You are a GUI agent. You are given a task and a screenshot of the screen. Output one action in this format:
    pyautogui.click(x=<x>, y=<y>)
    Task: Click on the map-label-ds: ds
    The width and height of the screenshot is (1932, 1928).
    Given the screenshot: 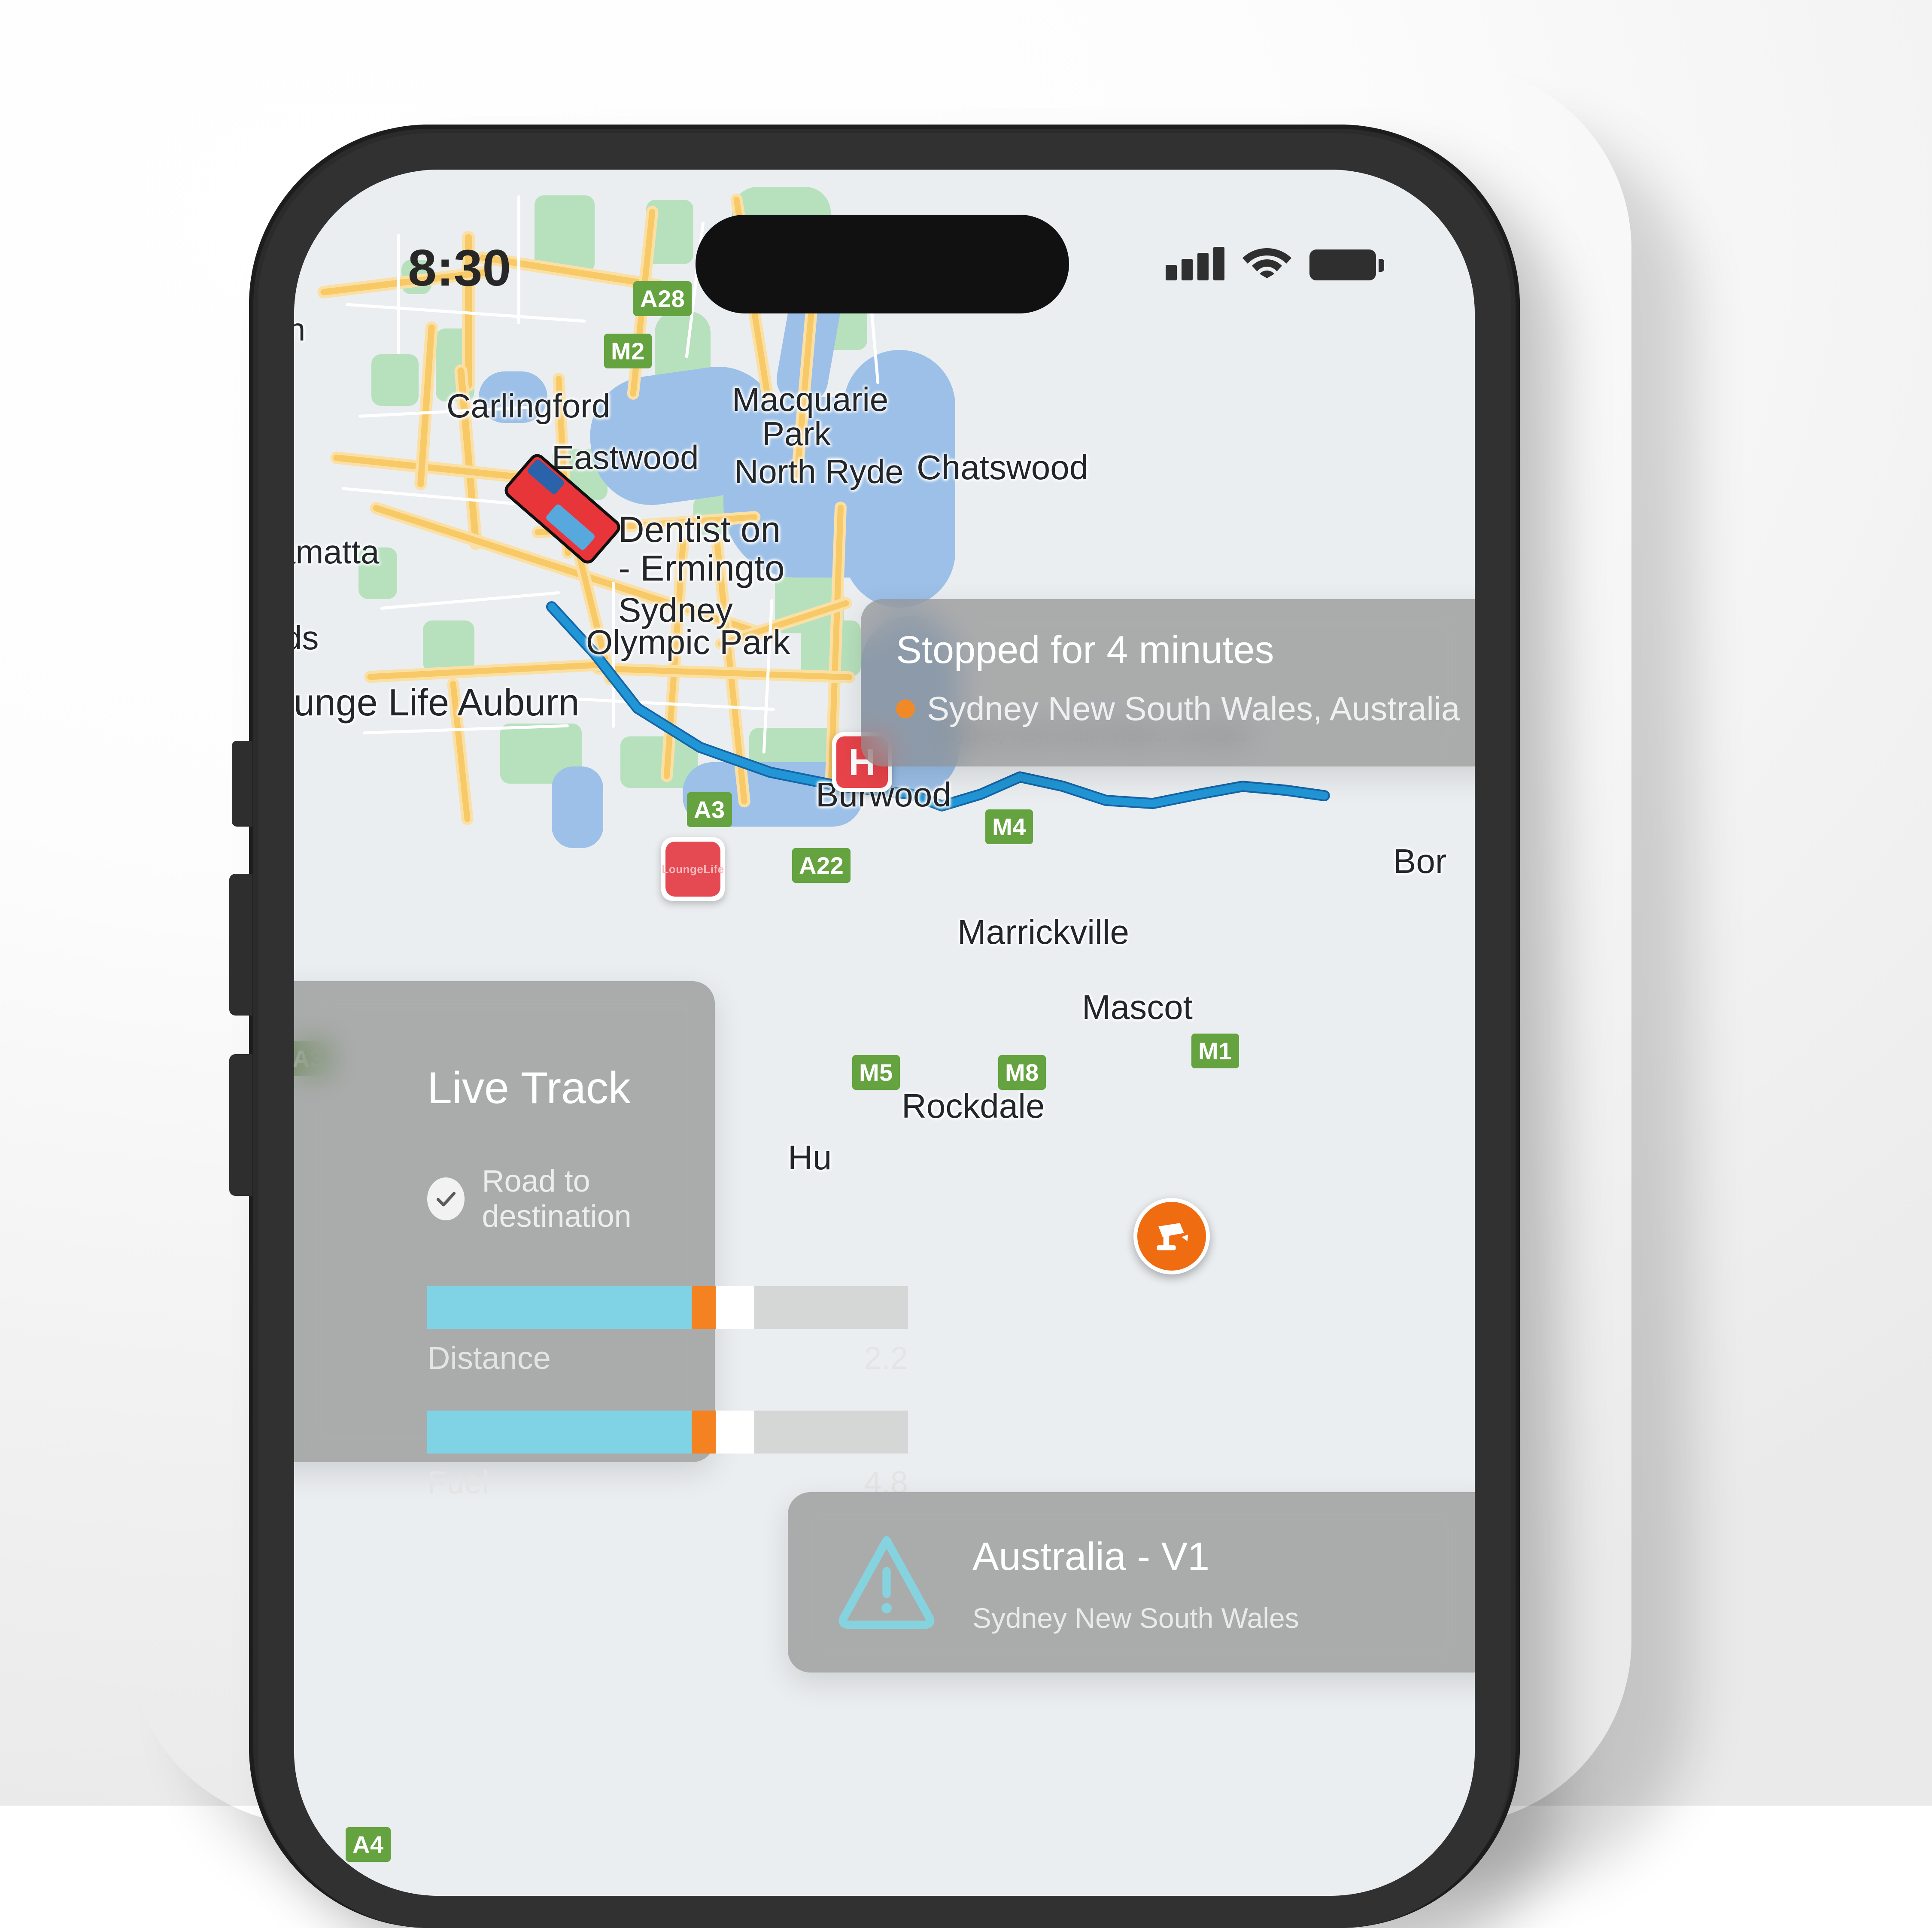 What is the action you would take?
    pyautogui.click(x=306, y=638)
    